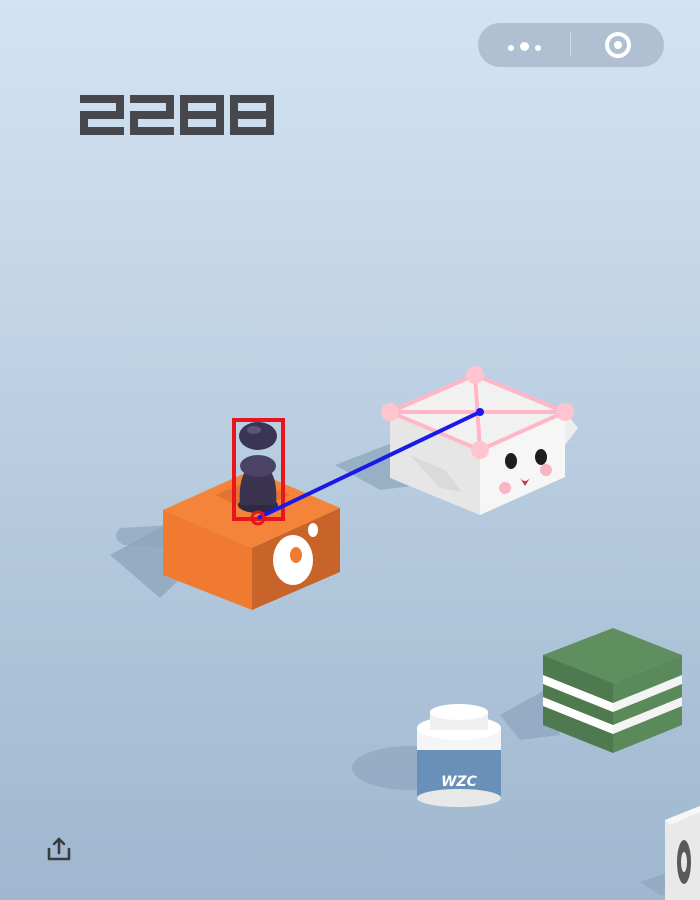 The height and width of the screenshot is (900, 700). I want to click on player-piece, so click(258, 467).